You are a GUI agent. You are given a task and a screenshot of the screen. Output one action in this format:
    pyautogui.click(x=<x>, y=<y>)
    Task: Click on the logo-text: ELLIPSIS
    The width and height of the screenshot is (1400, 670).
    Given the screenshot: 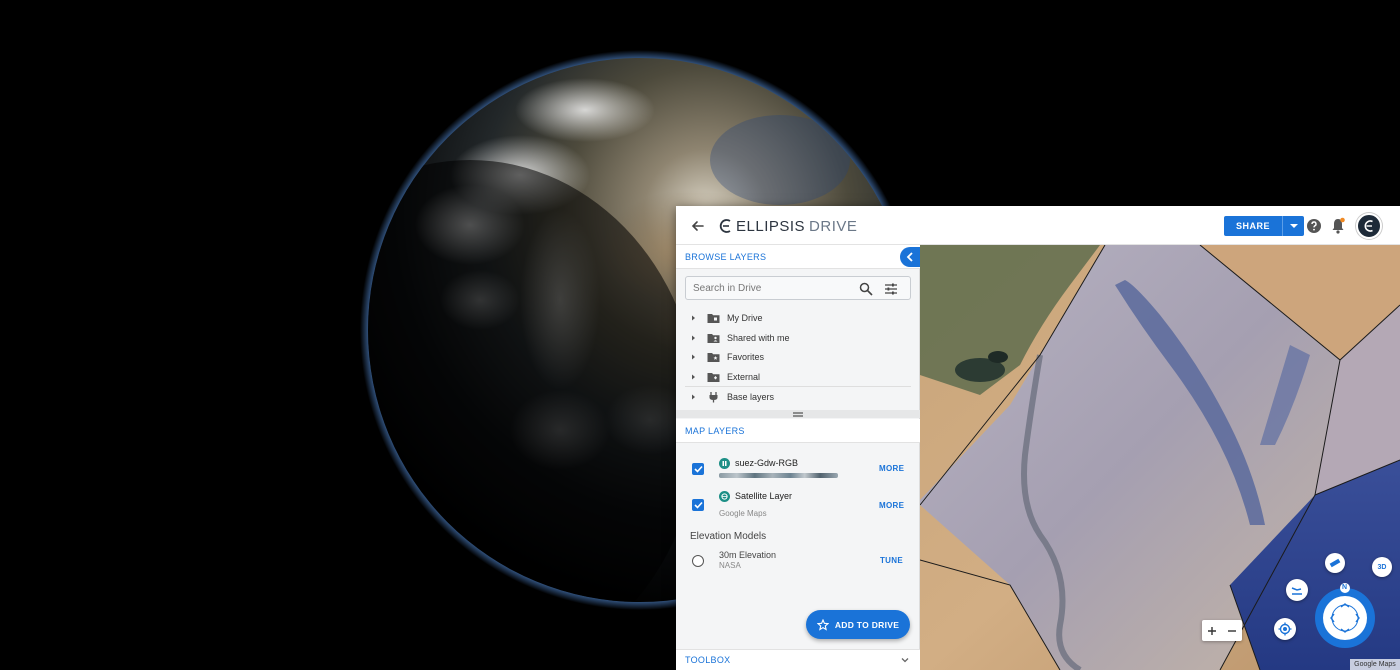 What is the action you would take?
    pyautogui.click(x=771, y=226)
    